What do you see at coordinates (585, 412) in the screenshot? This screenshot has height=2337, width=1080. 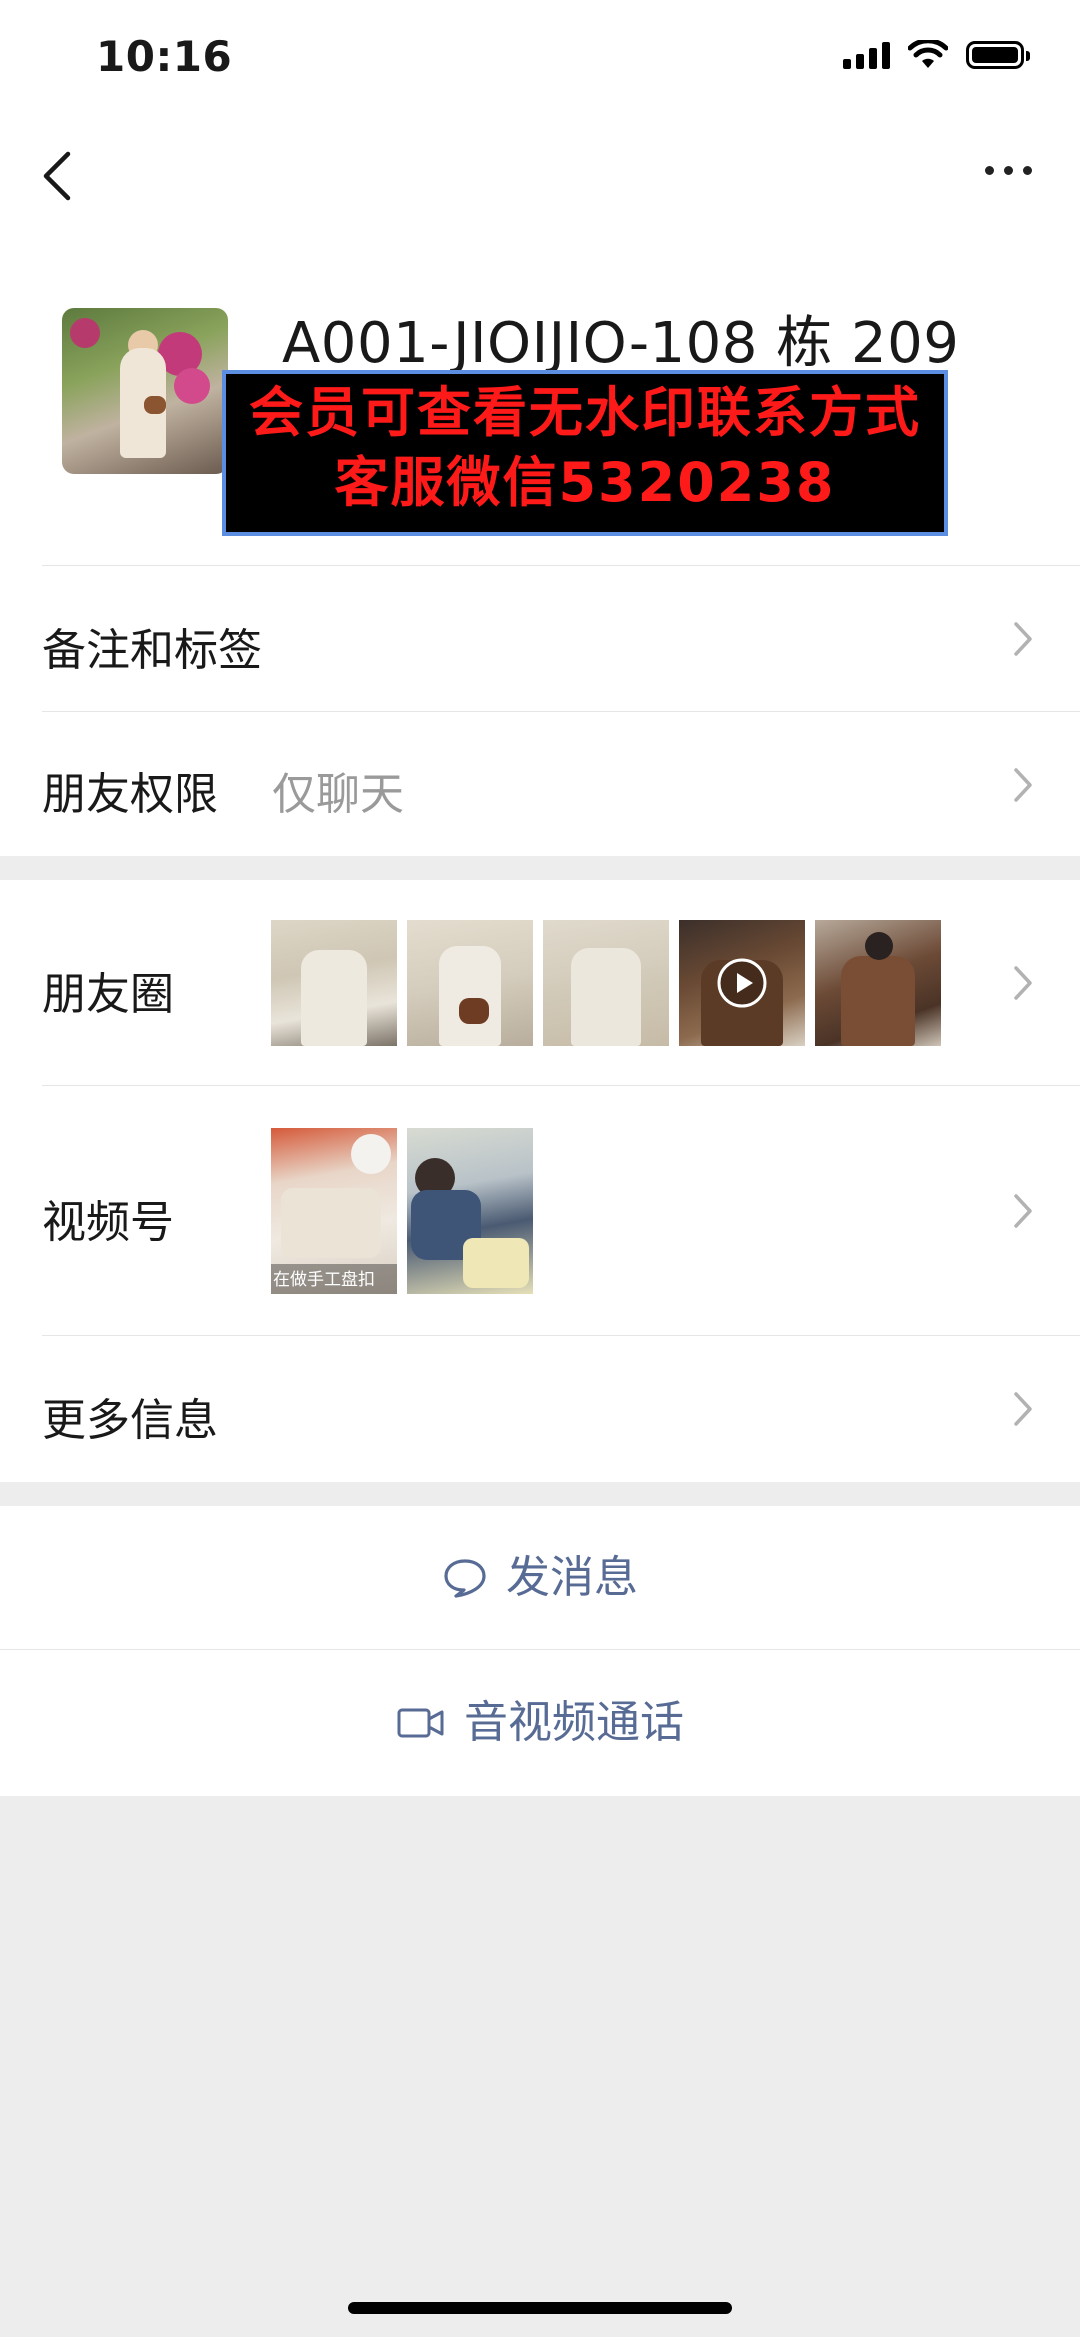 I see `watermark-line-1: 会员可查看无水印联系方式` at bounding box center [585, 412].